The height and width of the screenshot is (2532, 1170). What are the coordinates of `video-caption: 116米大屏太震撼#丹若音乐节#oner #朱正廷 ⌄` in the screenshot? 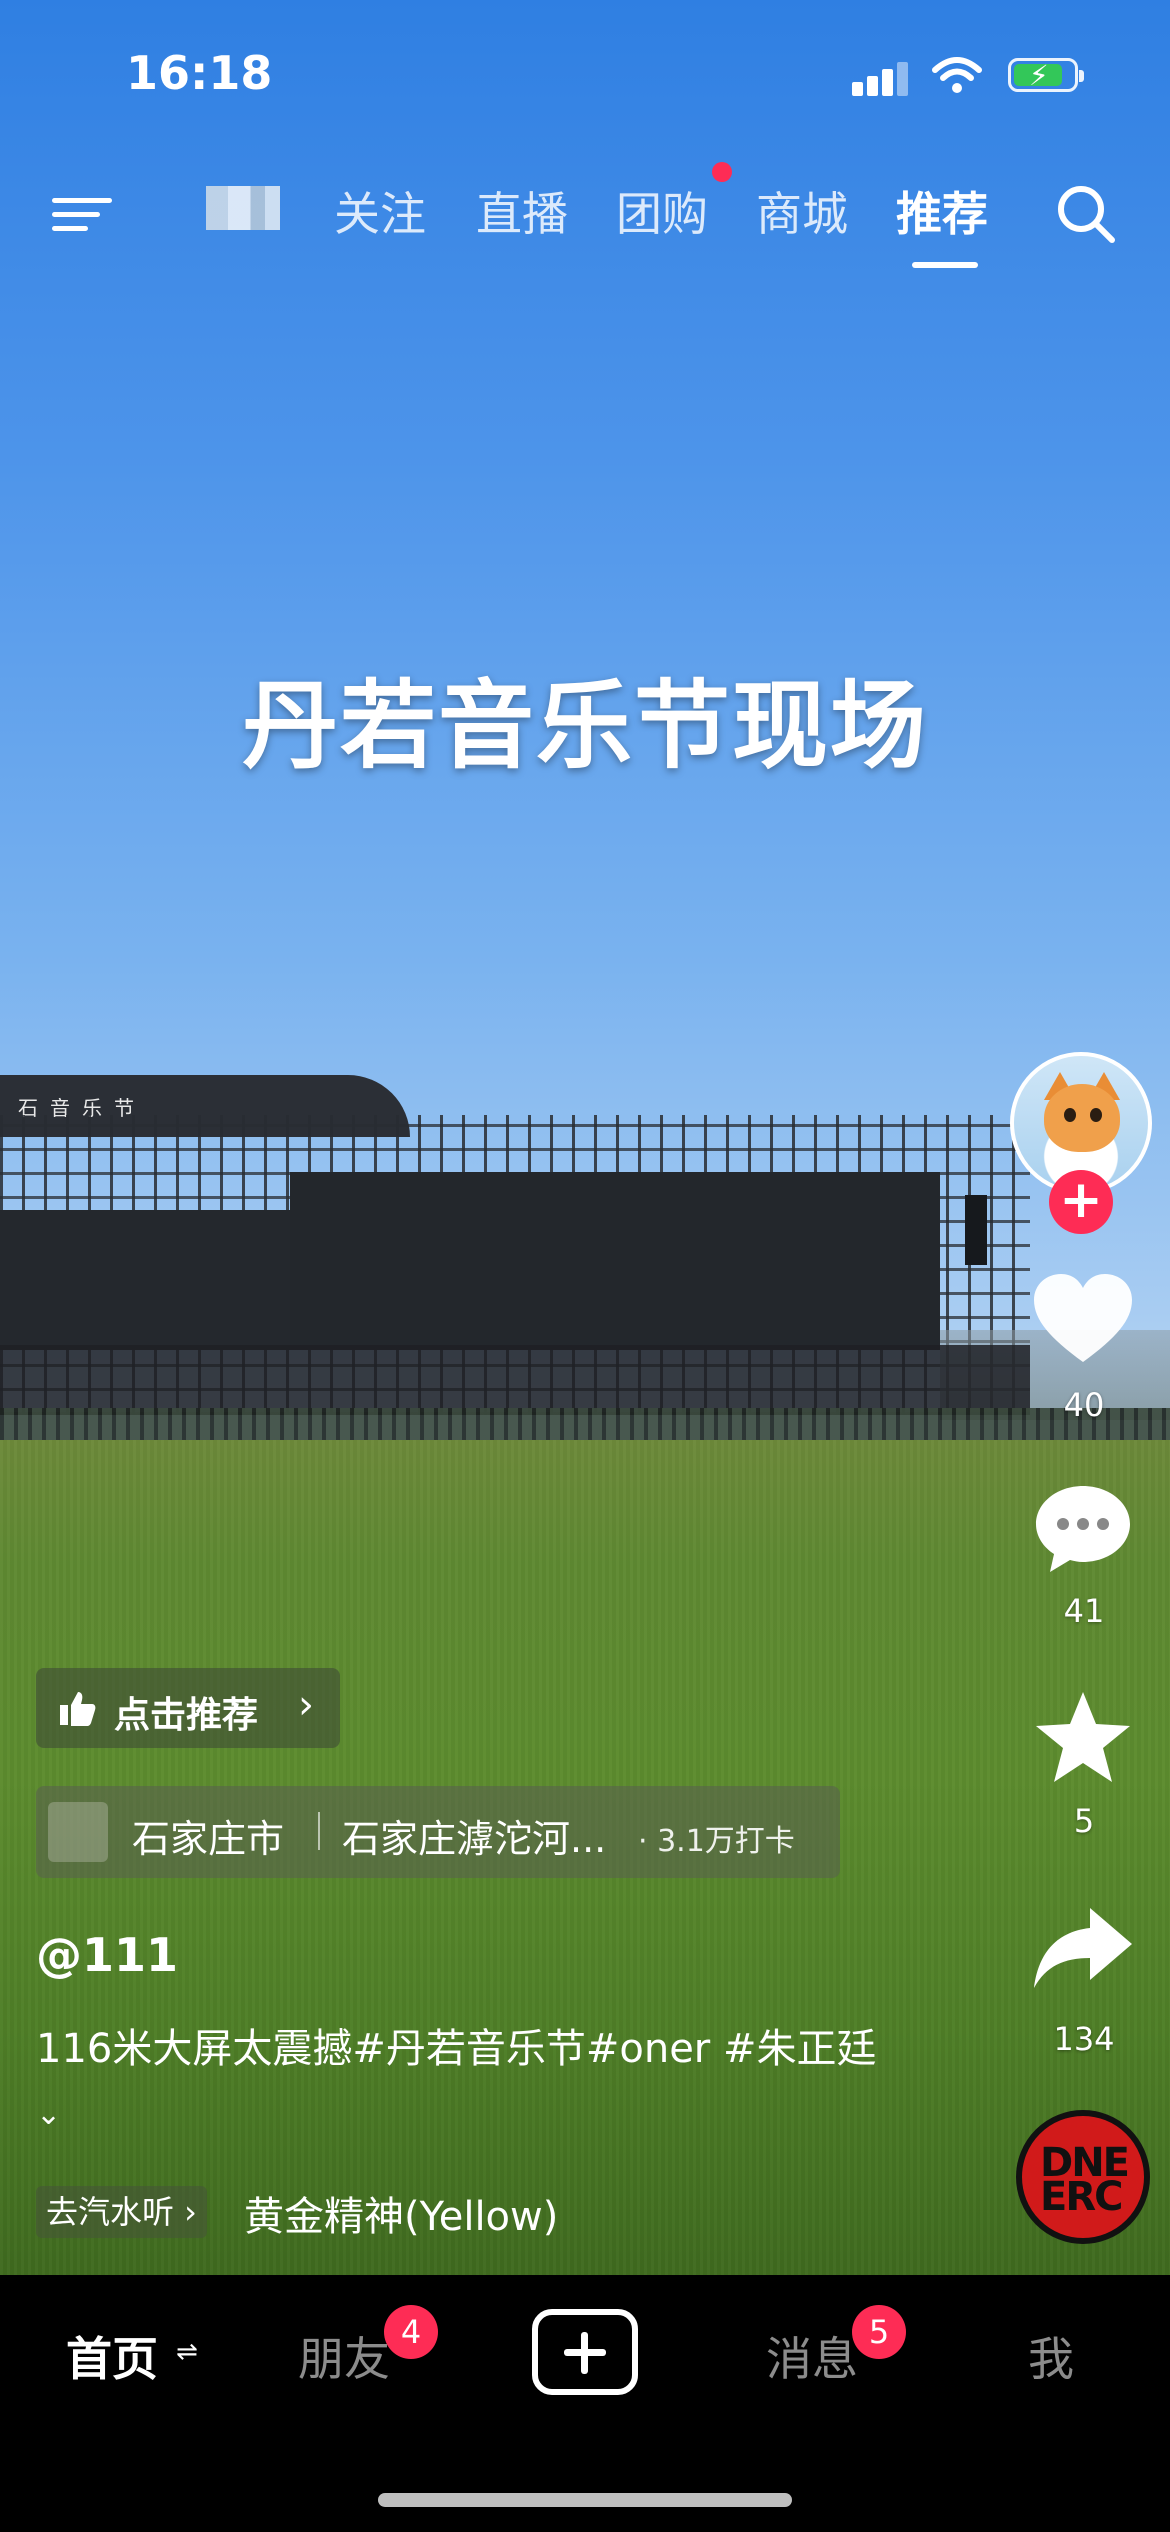 It's located at (466, 2082).